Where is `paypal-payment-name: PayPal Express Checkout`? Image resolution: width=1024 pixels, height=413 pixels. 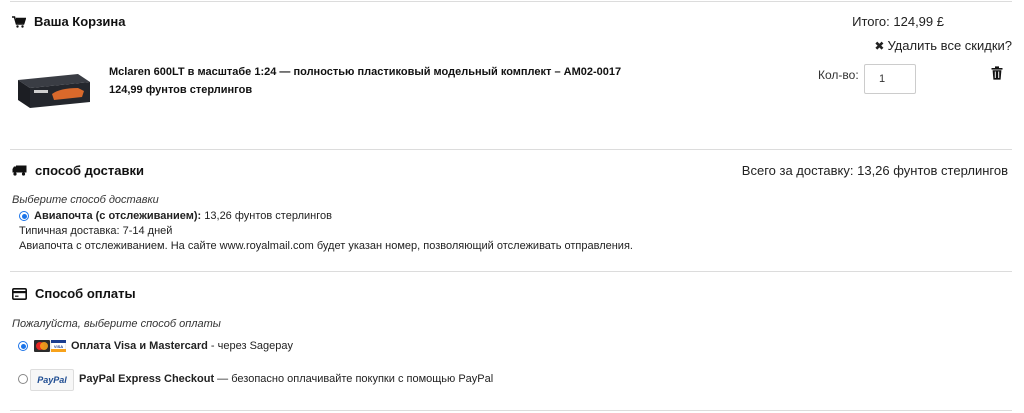
paypal-payment-name: PayPal Express Checkout is located at coordinates (147, 379).